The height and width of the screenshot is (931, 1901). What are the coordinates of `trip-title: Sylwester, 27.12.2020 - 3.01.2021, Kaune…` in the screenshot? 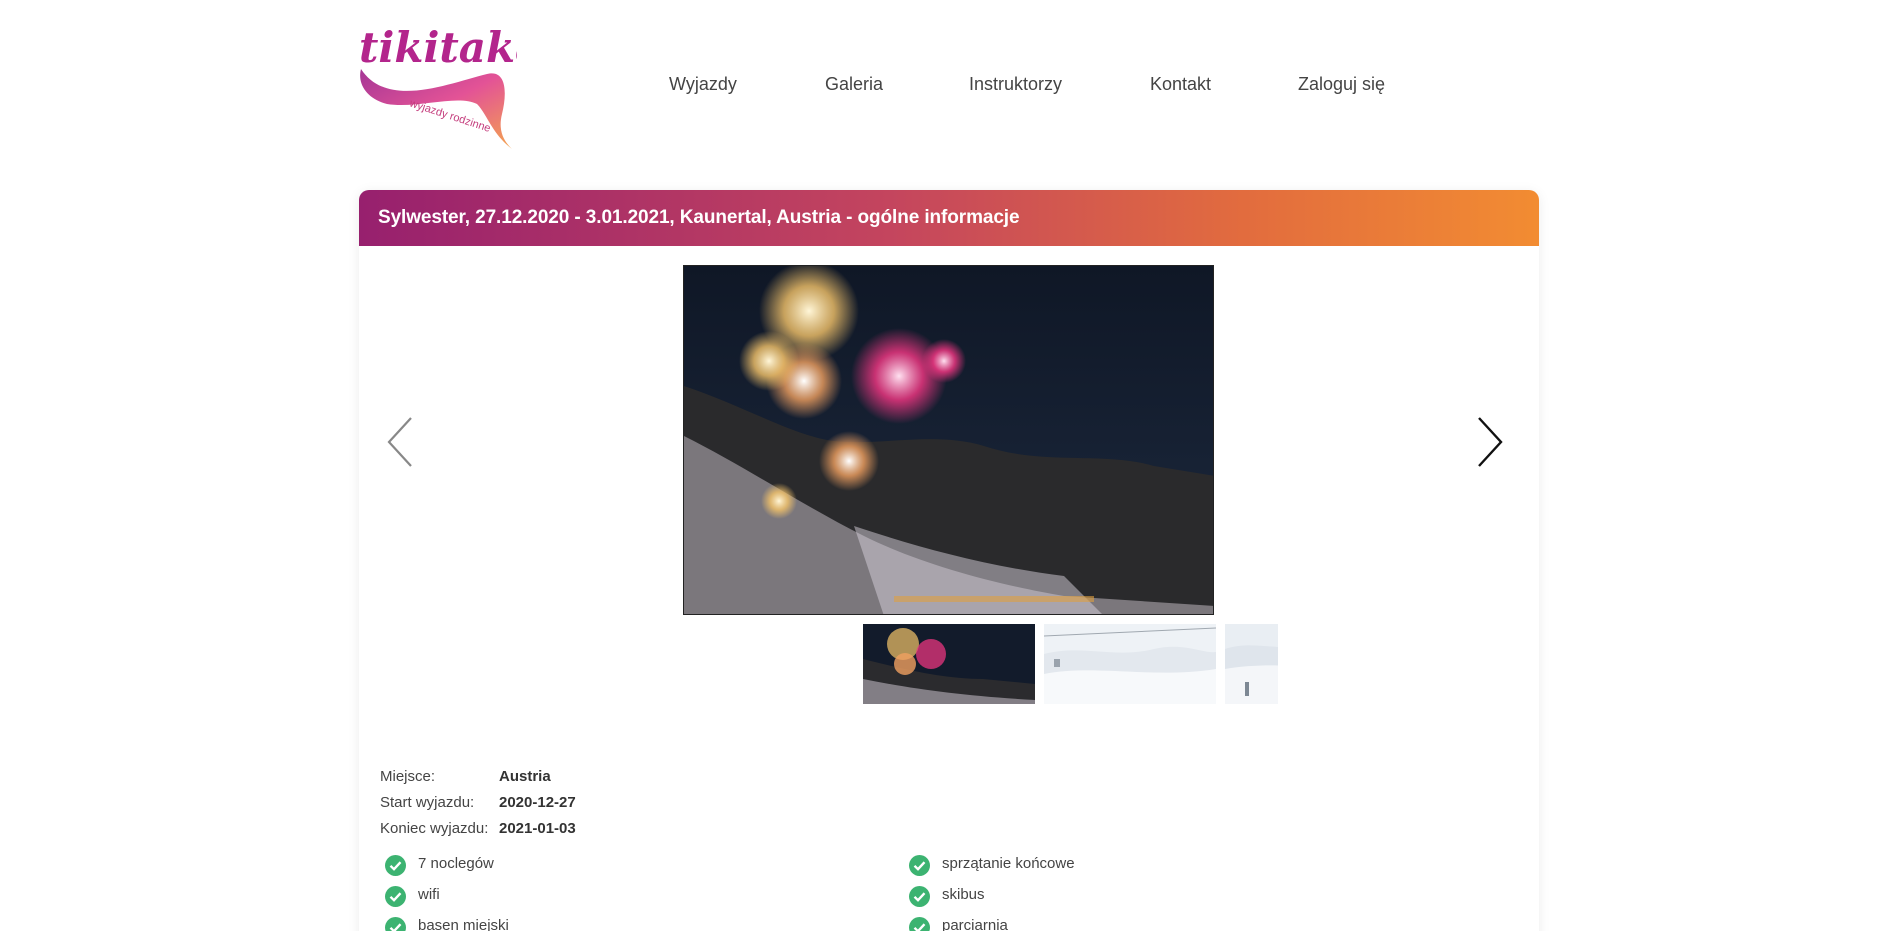 It's located at (699, 217).